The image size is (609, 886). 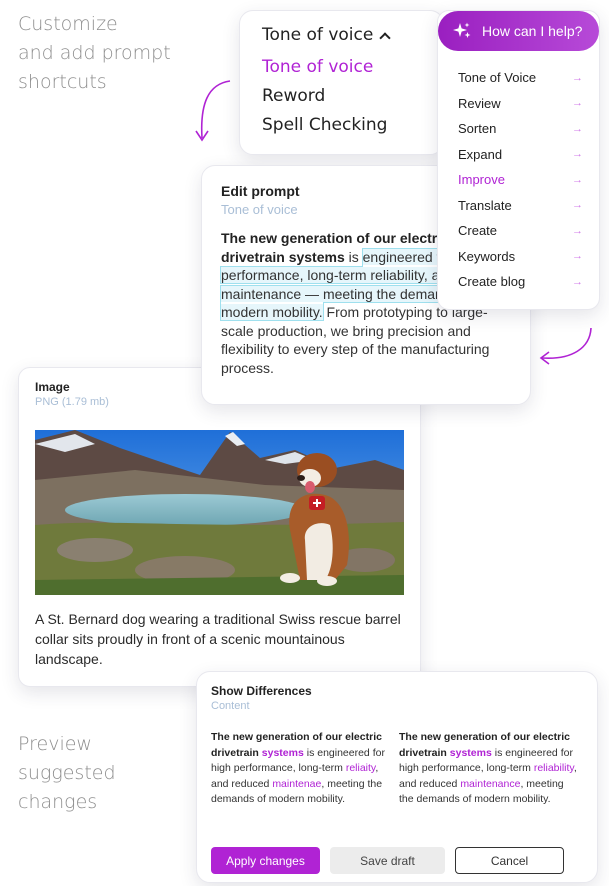 What do you see at coordinates (553, 768) in the screenshot?
I see `diff-changed-word: reliability` at bounding box center [553, 768].